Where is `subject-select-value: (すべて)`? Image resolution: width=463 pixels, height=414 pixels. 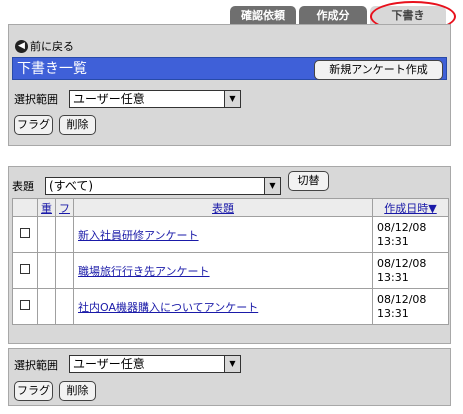
subject-select-value: (すべて) is located at coordinates (71, 186).